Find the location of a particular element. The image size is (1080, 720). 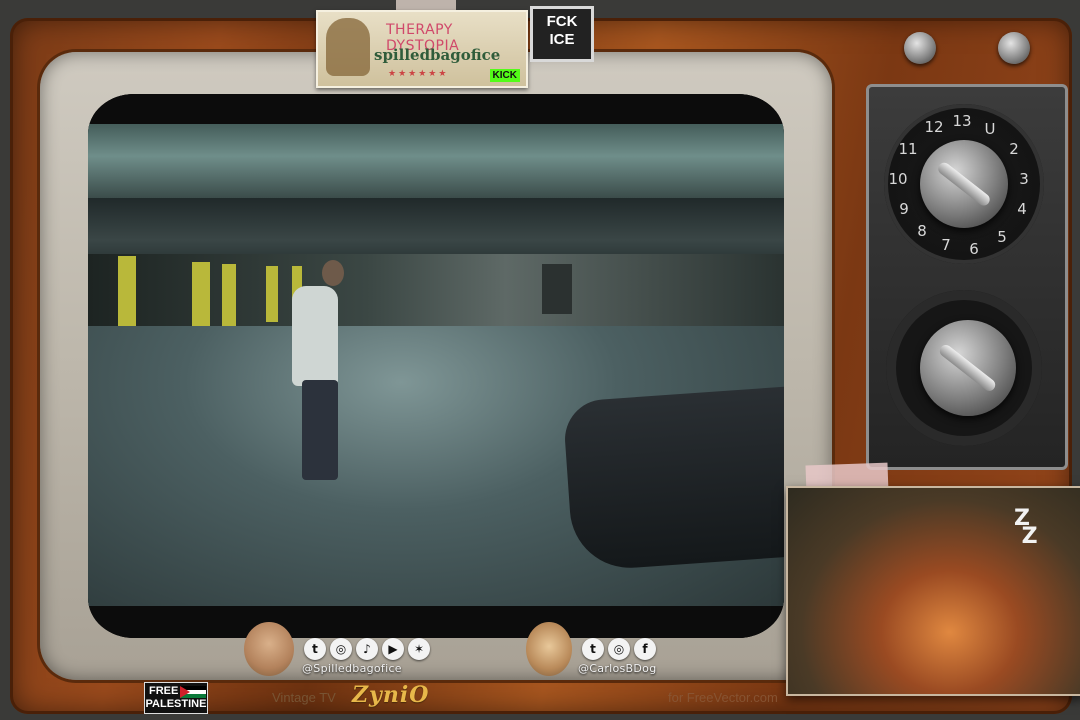

letterbox-bottom is located at coordinates (436, 622).